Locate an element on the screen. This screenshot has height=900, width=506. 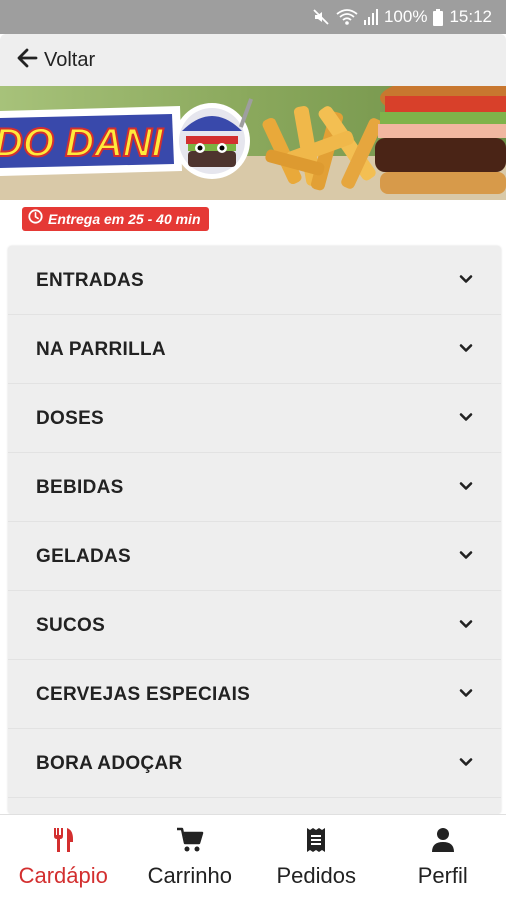
clock-icon is located at coordinates (35, 219).